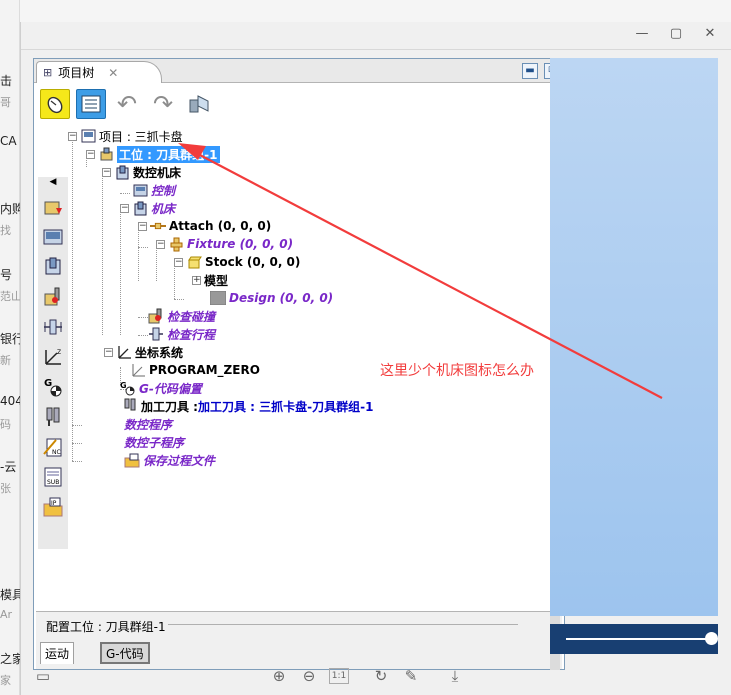 Image resolution: width=731 pixels, height=695 pixels. What do you see at coordinates (237, 262) in the screenshot?
I see `tree-node-stock: − Stock (0, 0, 0)` at bounding box center [237, 262].